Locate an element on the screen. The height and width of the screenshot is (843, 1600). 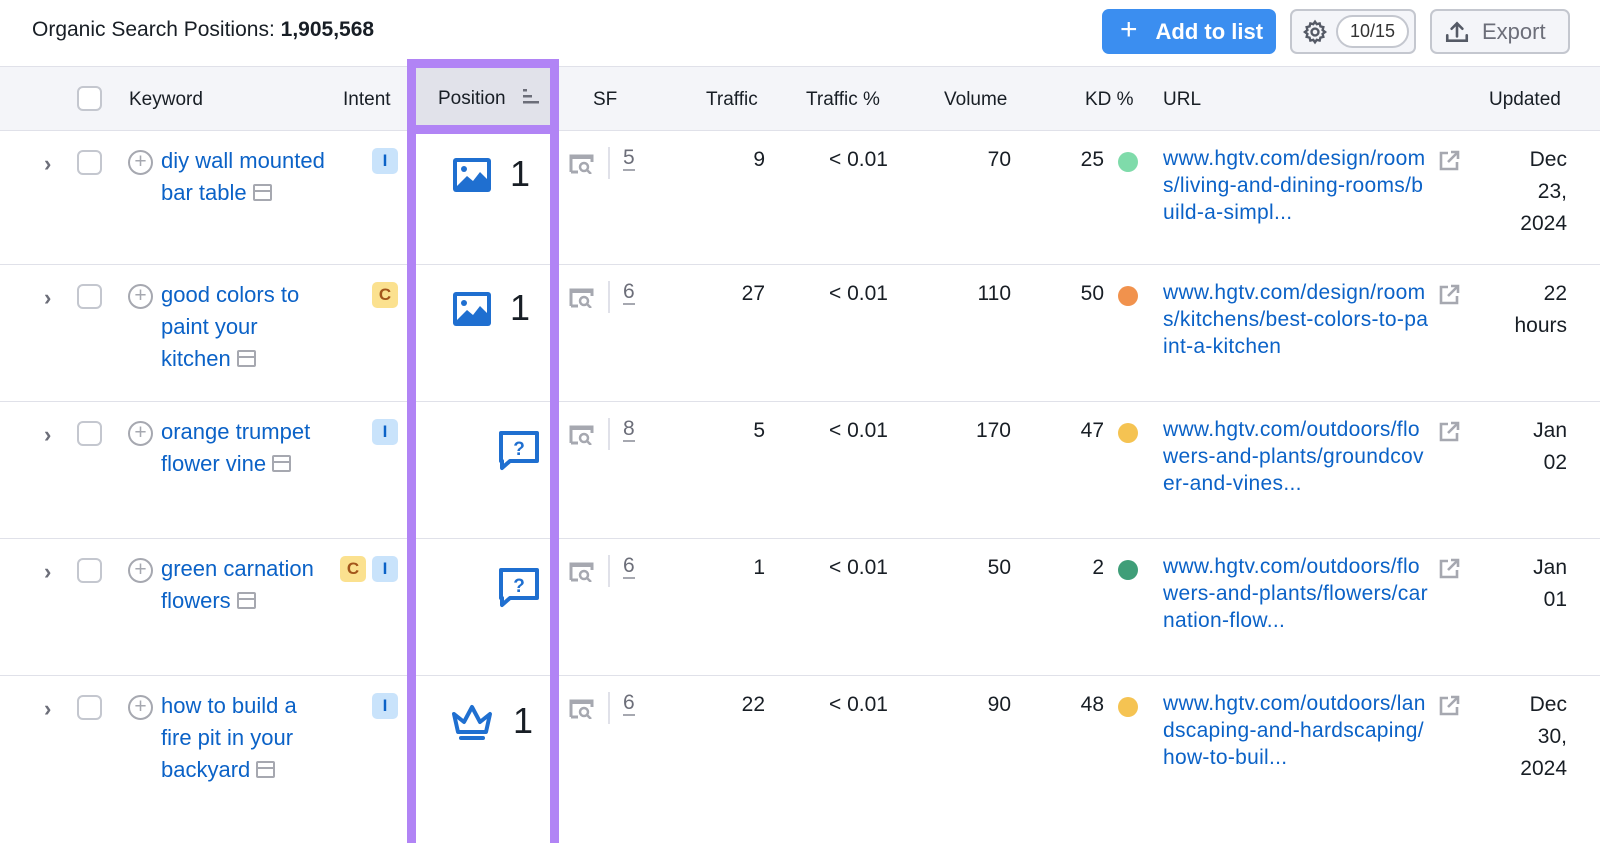
column-intent: Intent is located at coordinates (367, 100).